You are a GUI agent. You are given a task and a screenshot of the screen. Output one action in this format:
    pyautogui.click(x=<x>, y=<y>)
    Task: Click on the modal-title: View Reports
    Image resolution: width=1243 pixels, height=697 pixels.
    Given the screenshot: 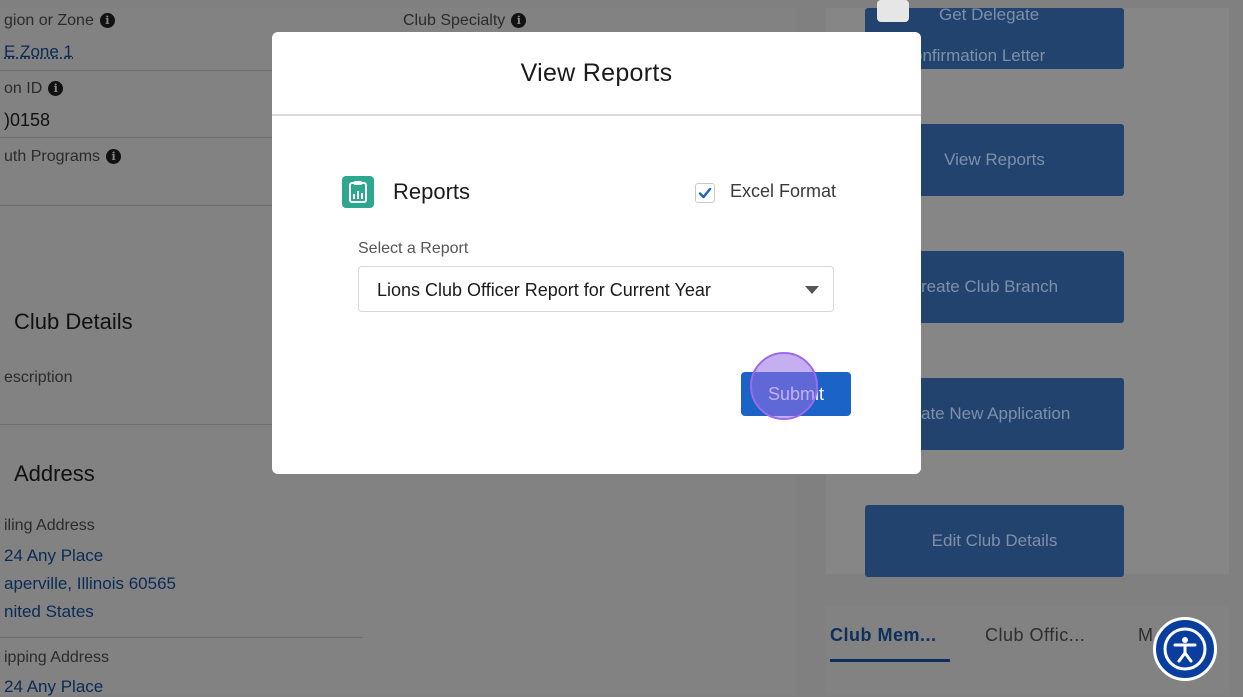 What is the action you would take?
    pyautogui.click(x=596, y=73)
    